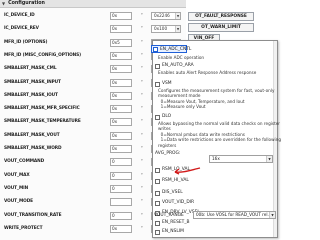  What do you see at coordinates (157, 170) in the screenshot?
I see `rsm-lo-val-checkbox` at bounding box center [157, 170].